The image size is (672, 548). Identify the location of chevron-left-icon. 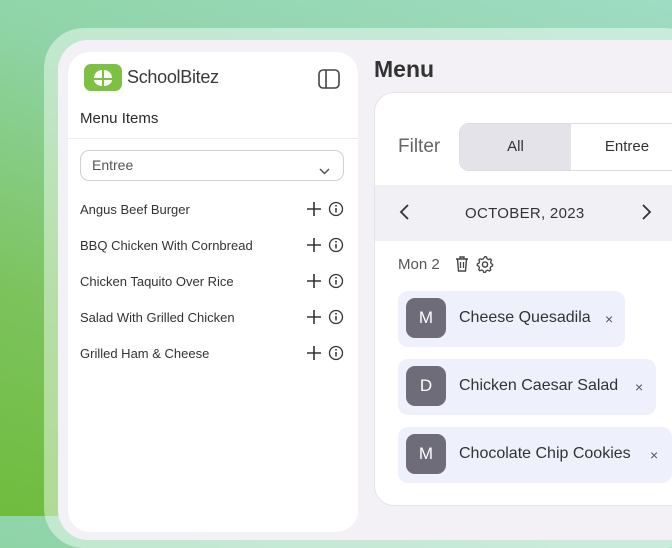
(405, 214).